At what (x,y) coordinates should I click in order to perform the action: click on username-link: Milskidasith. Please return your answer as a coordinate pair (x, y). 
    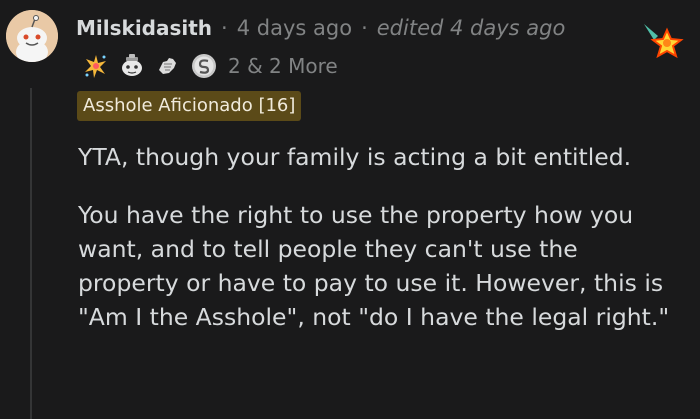
    Looking at the image, I should click on (144, 28).